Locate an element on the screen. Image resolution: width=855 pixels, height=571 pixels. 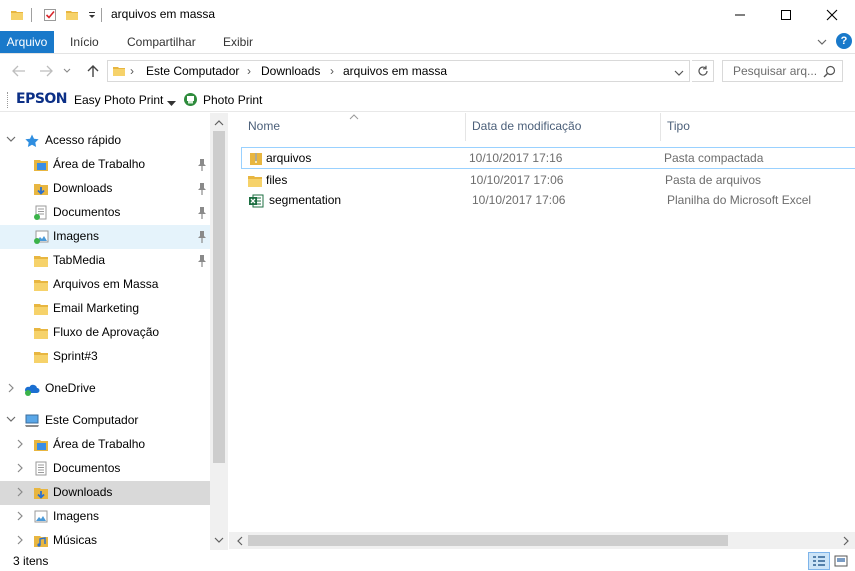
nav-pane-scrollbar is located at coordinates (219, 331).